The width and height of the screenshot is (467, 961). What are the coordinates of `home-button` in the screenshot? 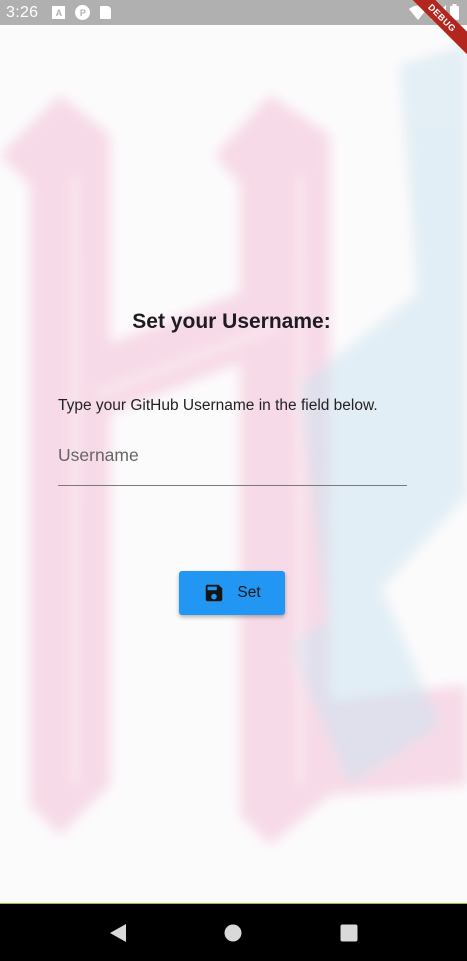 It's located at (233, 933).